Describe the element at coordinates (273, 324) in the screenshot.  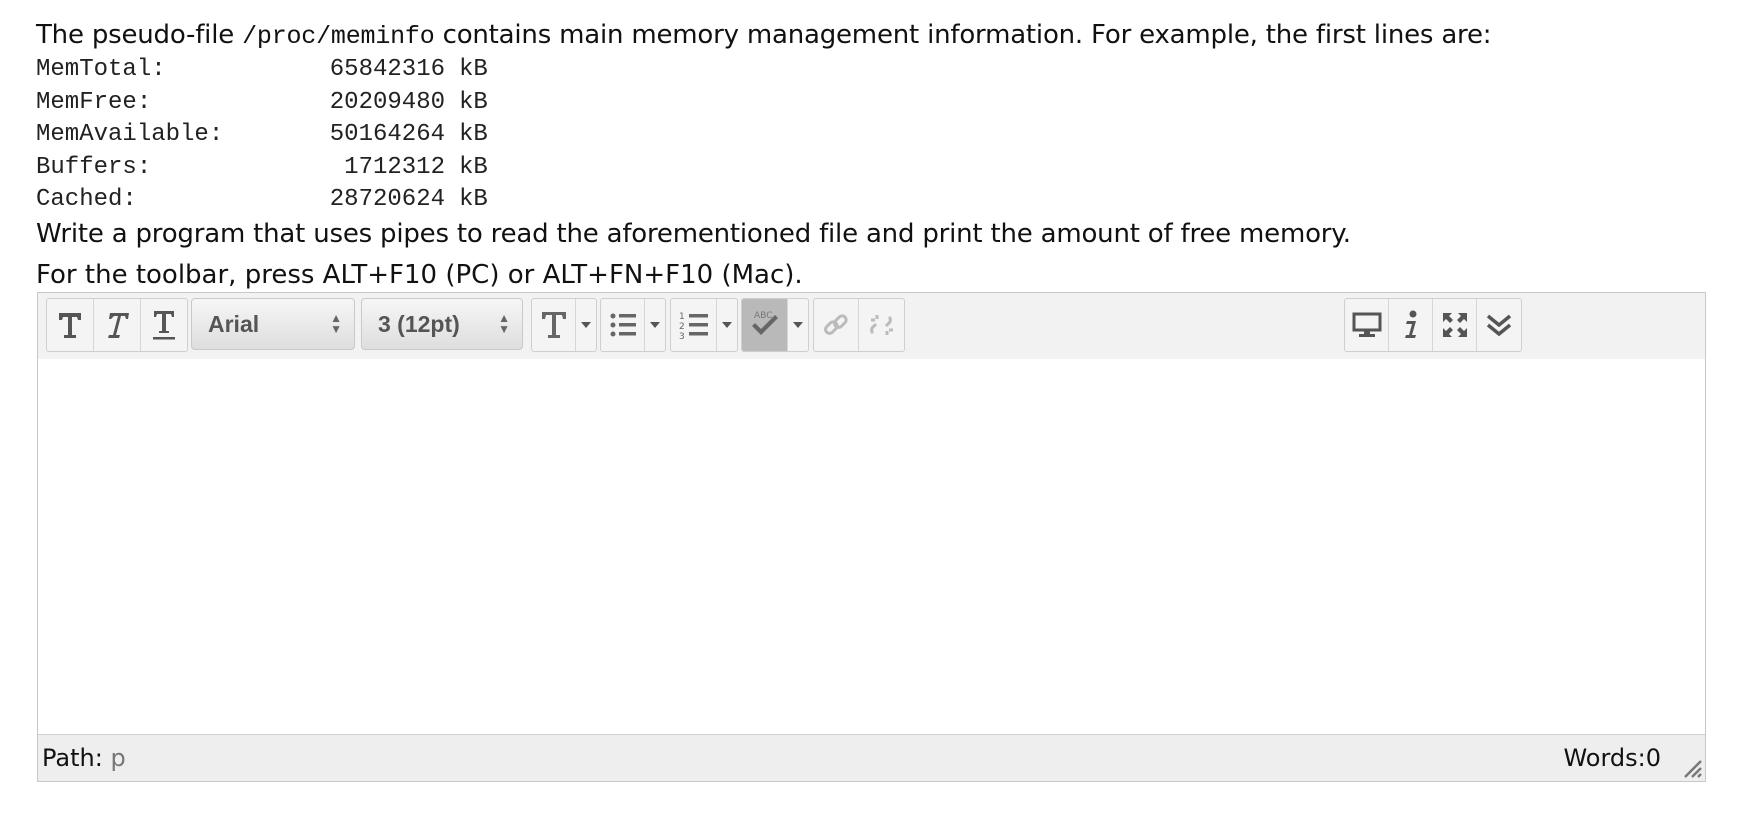
I see `font-family-select: Arial ▲ ▼` at that location.